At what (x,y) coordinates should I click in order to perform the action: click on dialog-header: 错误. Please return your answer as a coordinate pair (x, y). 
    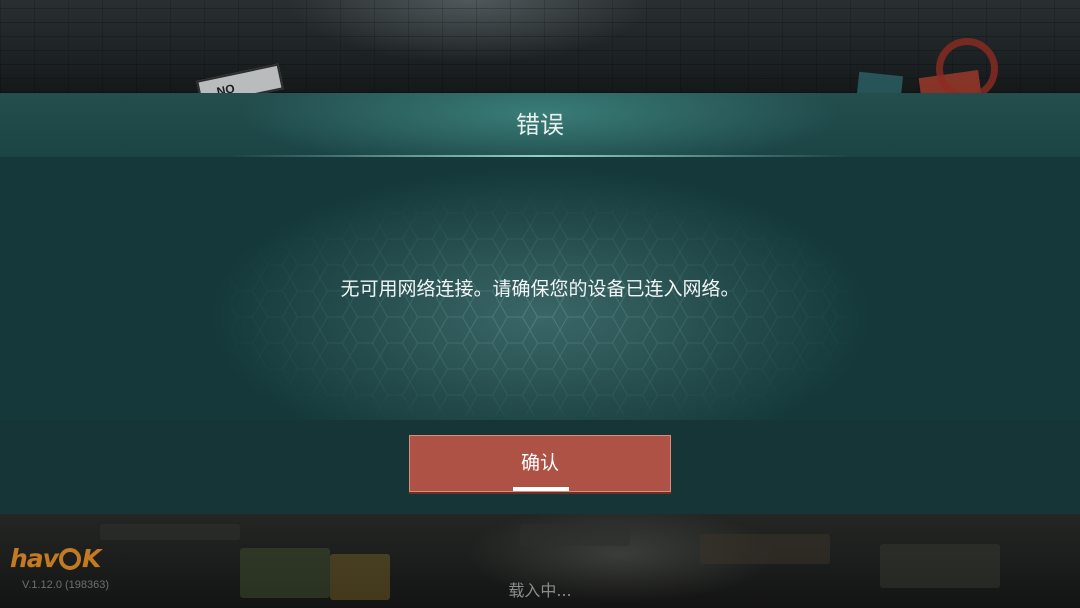
    Looking at the image, I should click on (540, 125).